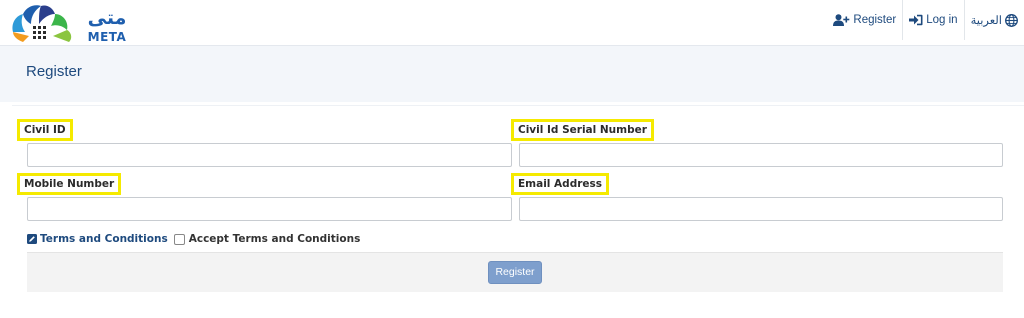 The image size is (1024, 318). What do you see at coordinates (875, 20) in the screenshot?
I see `register-link-label: Register` at bounding box center [875, 20].